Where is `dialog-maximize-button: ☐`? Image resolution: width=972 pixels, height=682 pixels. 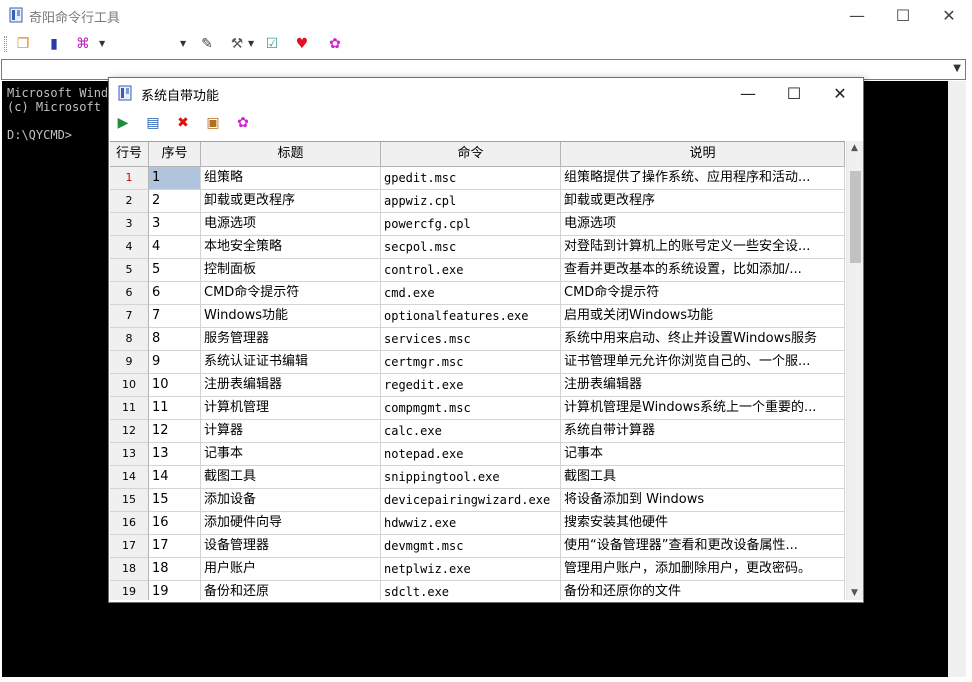 dialog-maximize-button: ☐ is located at coordinates (794, 93).